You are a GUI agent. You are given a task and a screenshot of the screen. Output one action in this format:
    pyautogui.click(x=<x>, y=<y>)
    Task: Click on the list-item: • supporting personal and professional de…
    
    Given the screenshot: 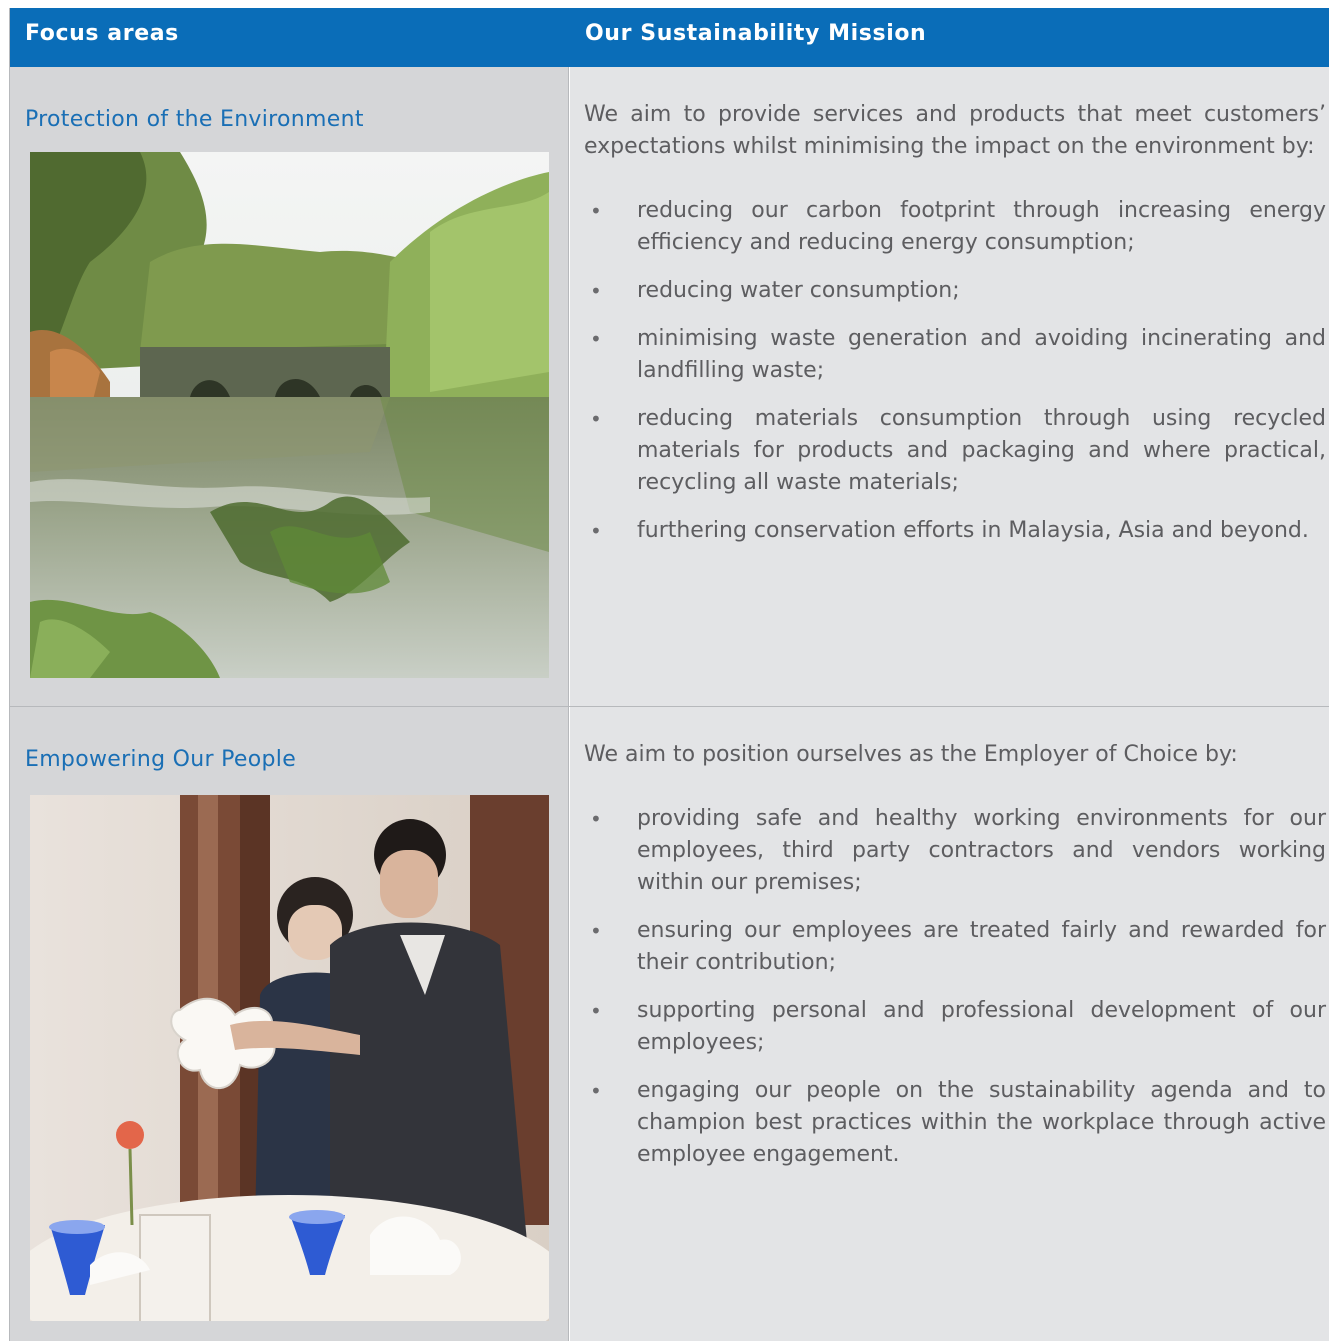 What is the action you would take?
    pyautogui.click(x=955, y=1027)
    